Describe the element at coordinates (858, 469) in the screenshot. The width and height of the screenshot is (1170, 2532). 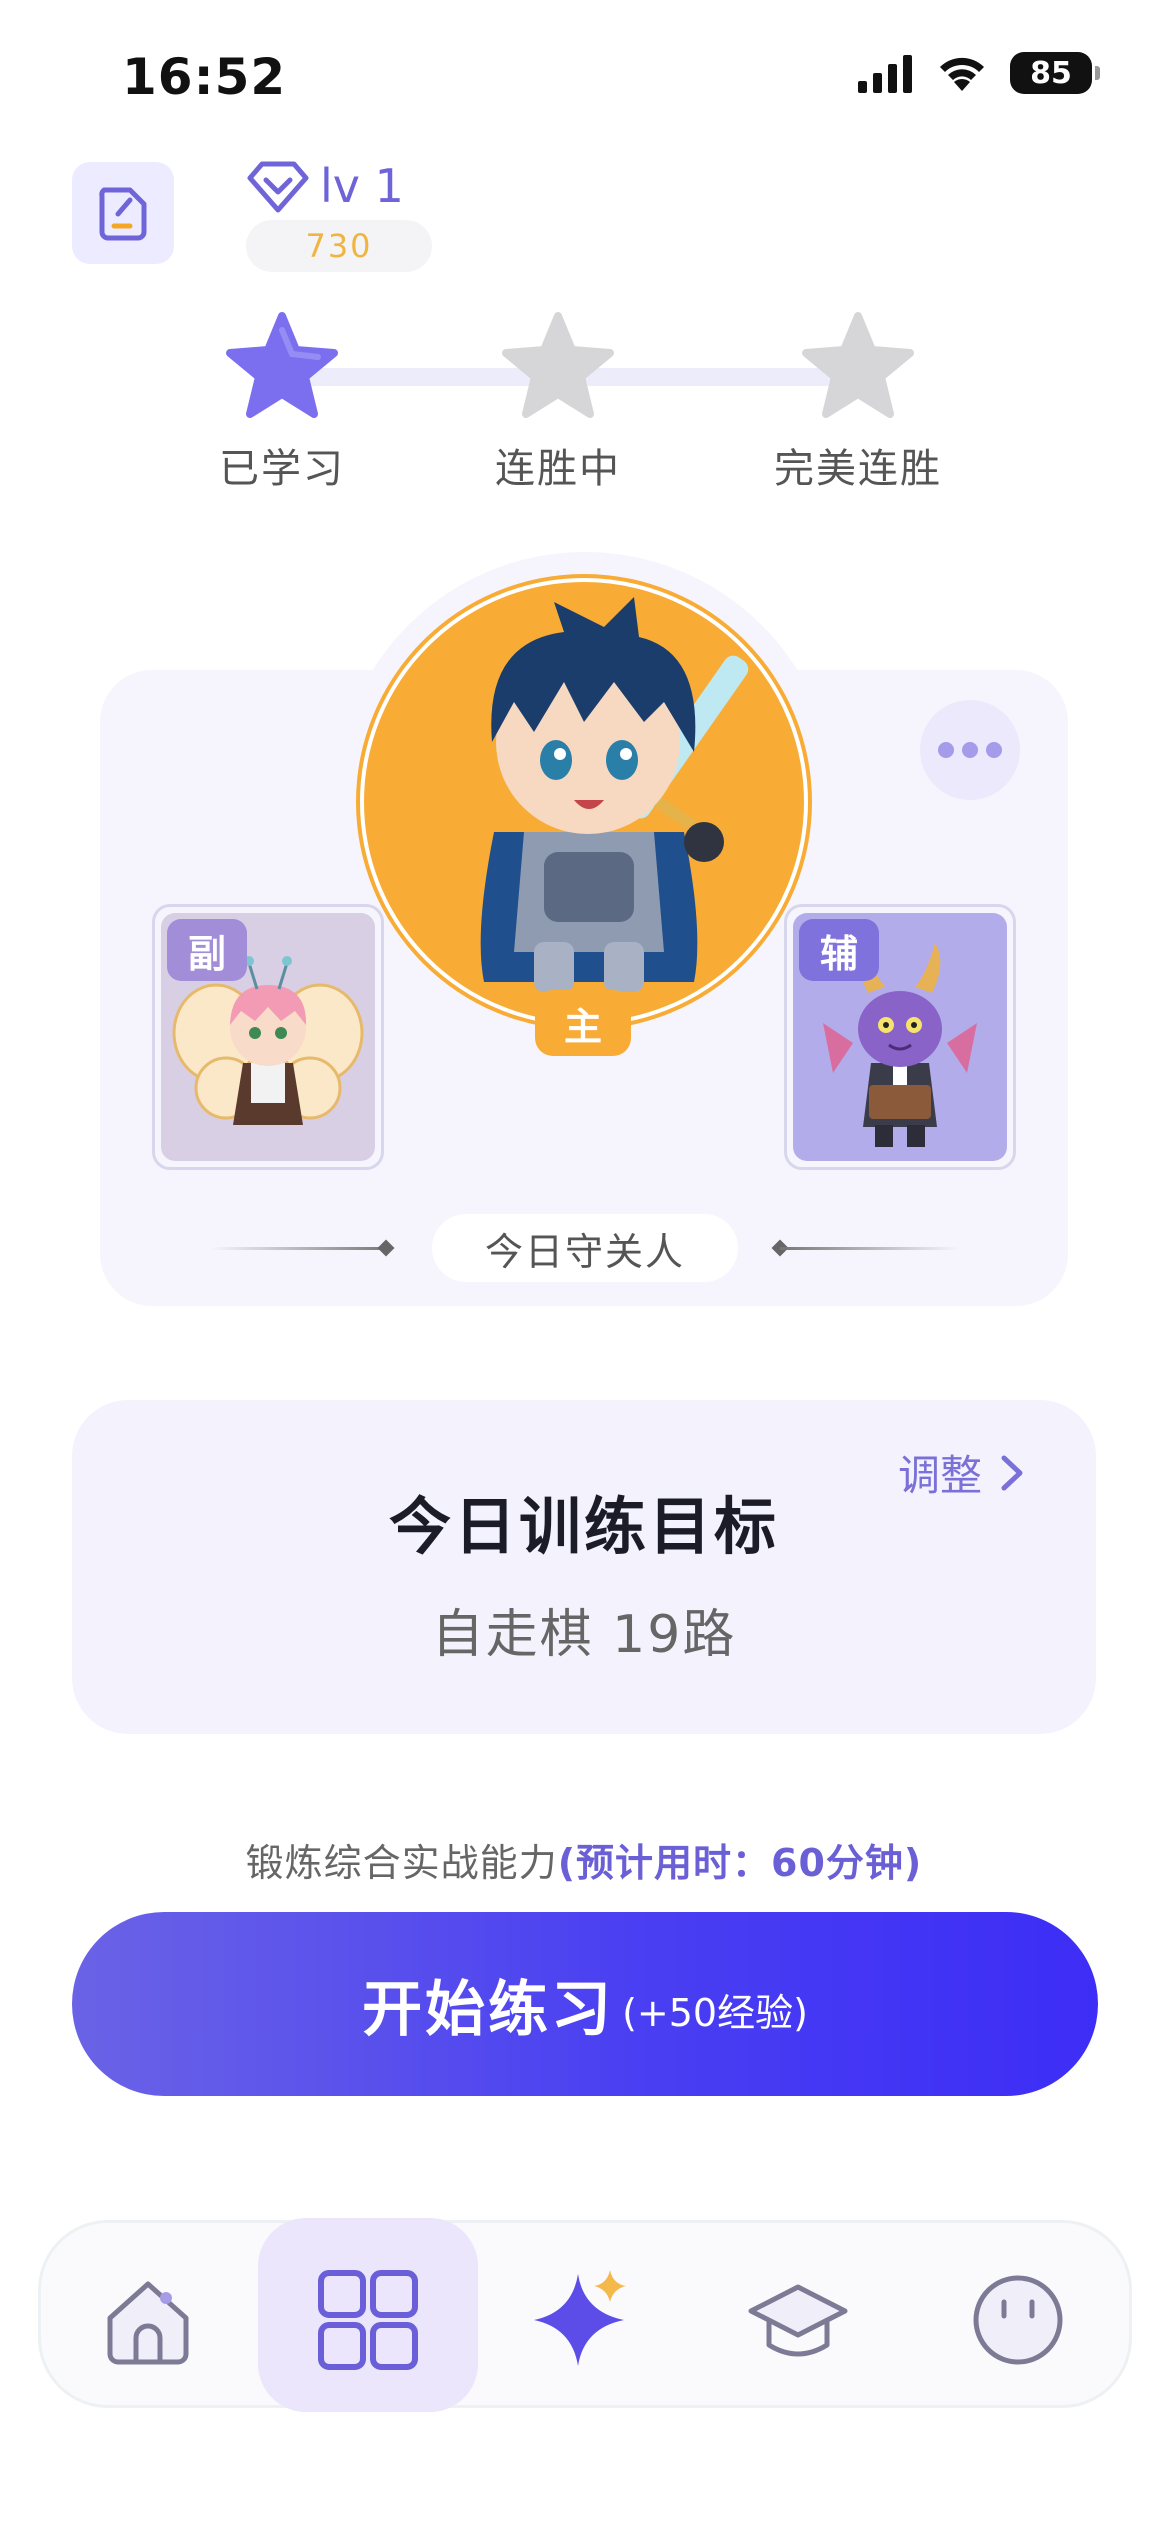
I see `step-label: 完美连胜` at that location.